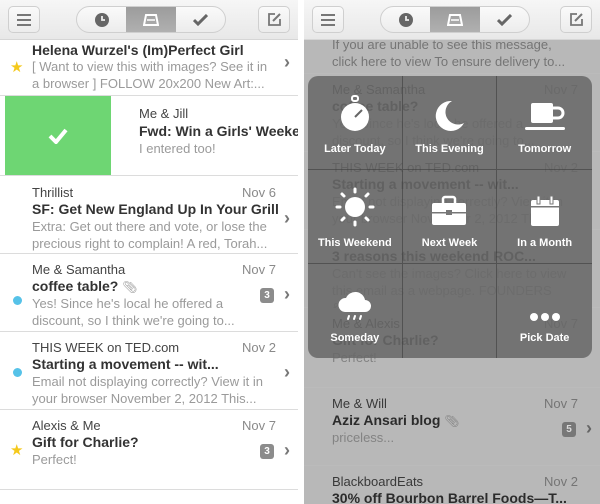 The width and height of the screenshot is (600, 504). What do you see at coordinates (449, 149) in the screenshot?
I see `snooze-label: This Evening` at bounding box center [449, 149].